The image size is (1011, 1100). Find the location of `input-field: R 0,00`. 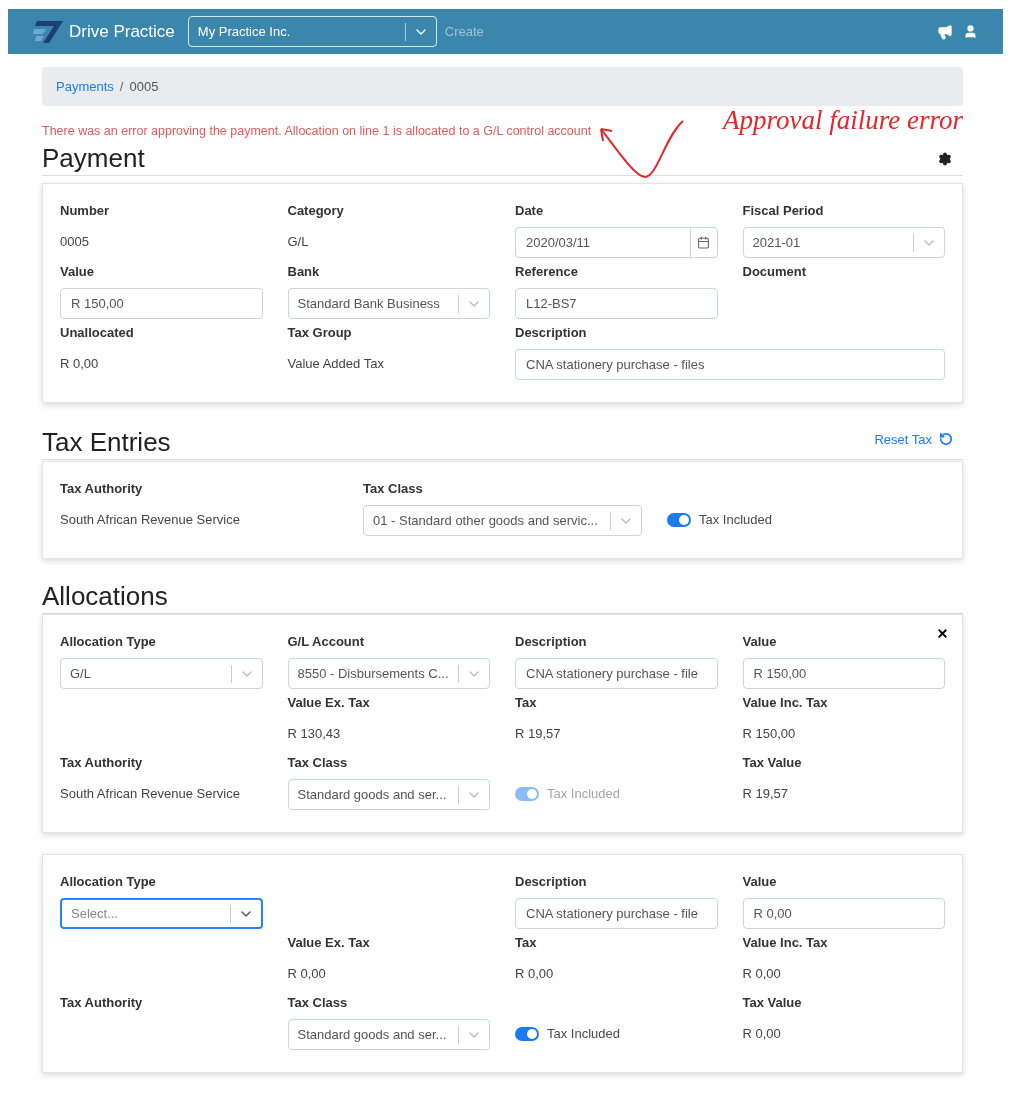

input-field: R 0,00 is located at coordinates (843, 913).